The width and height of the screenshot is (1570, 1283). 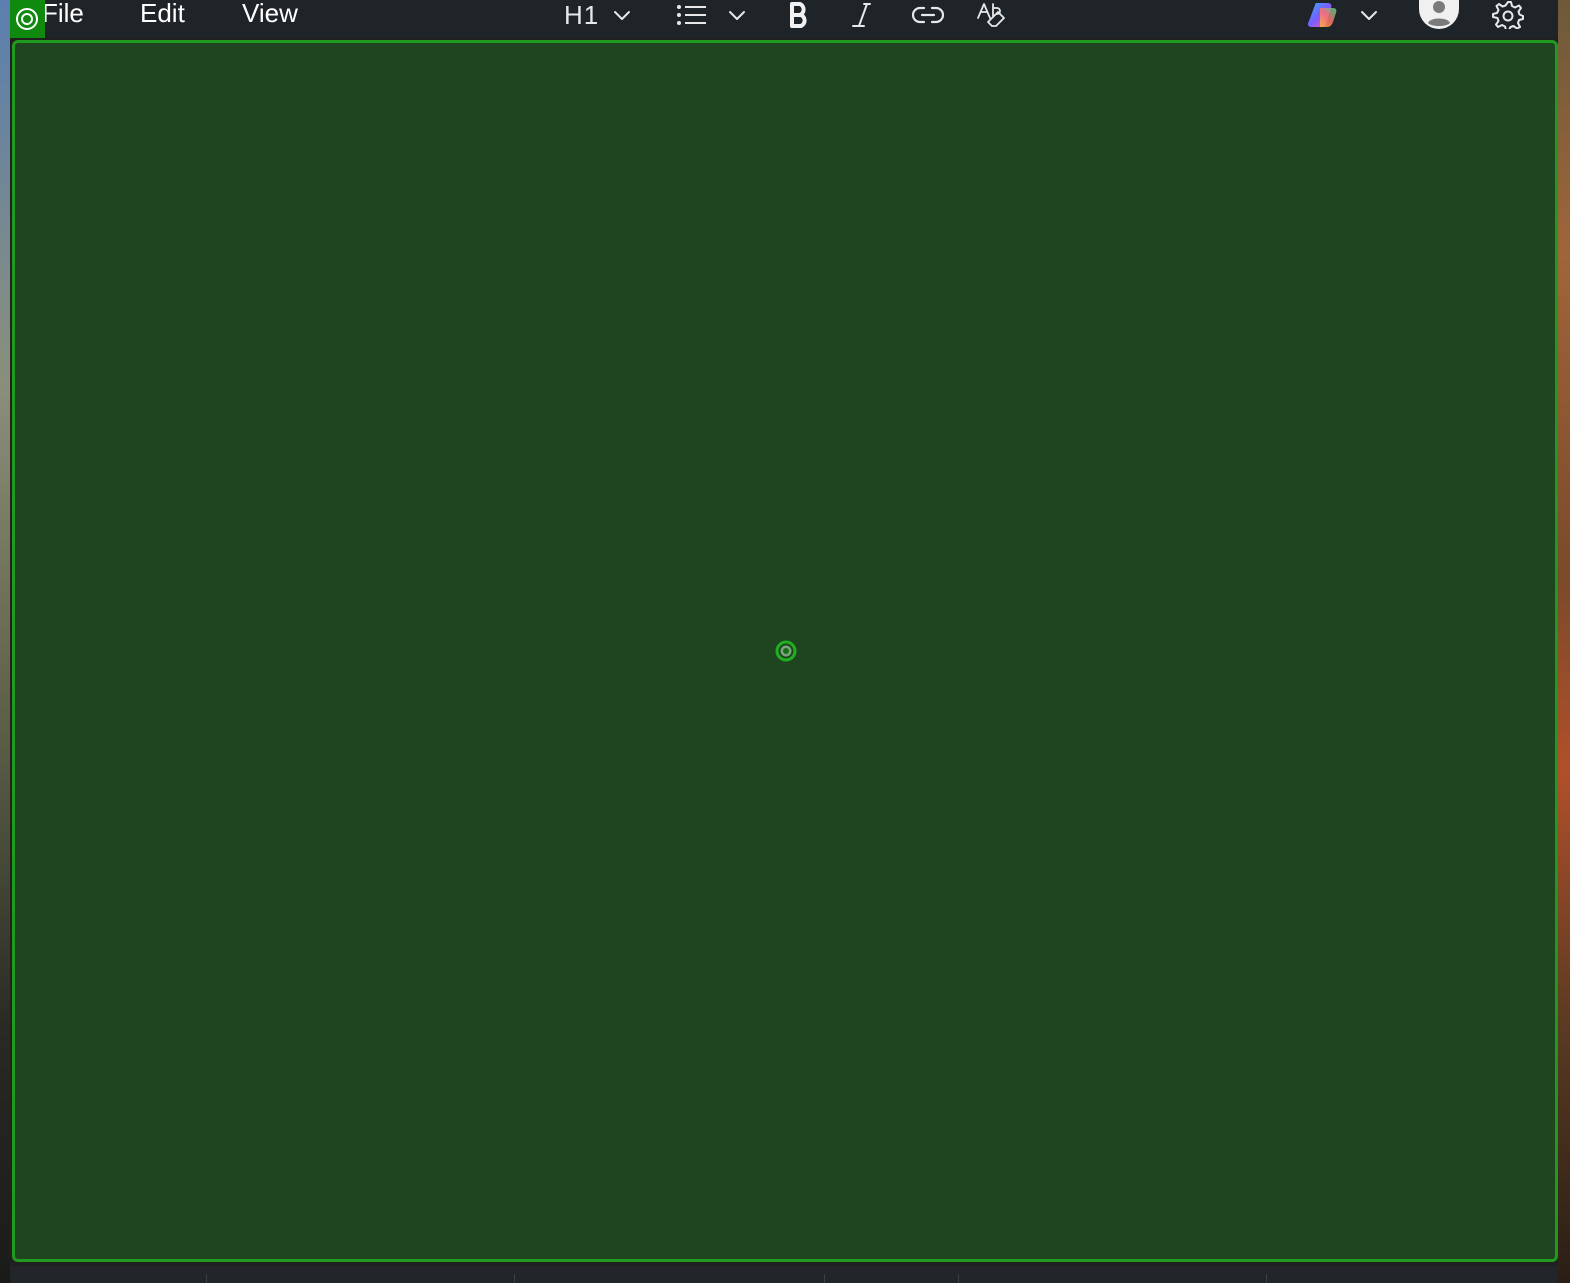 I want to click on avatar-icon, so click(x=1439, y=14).